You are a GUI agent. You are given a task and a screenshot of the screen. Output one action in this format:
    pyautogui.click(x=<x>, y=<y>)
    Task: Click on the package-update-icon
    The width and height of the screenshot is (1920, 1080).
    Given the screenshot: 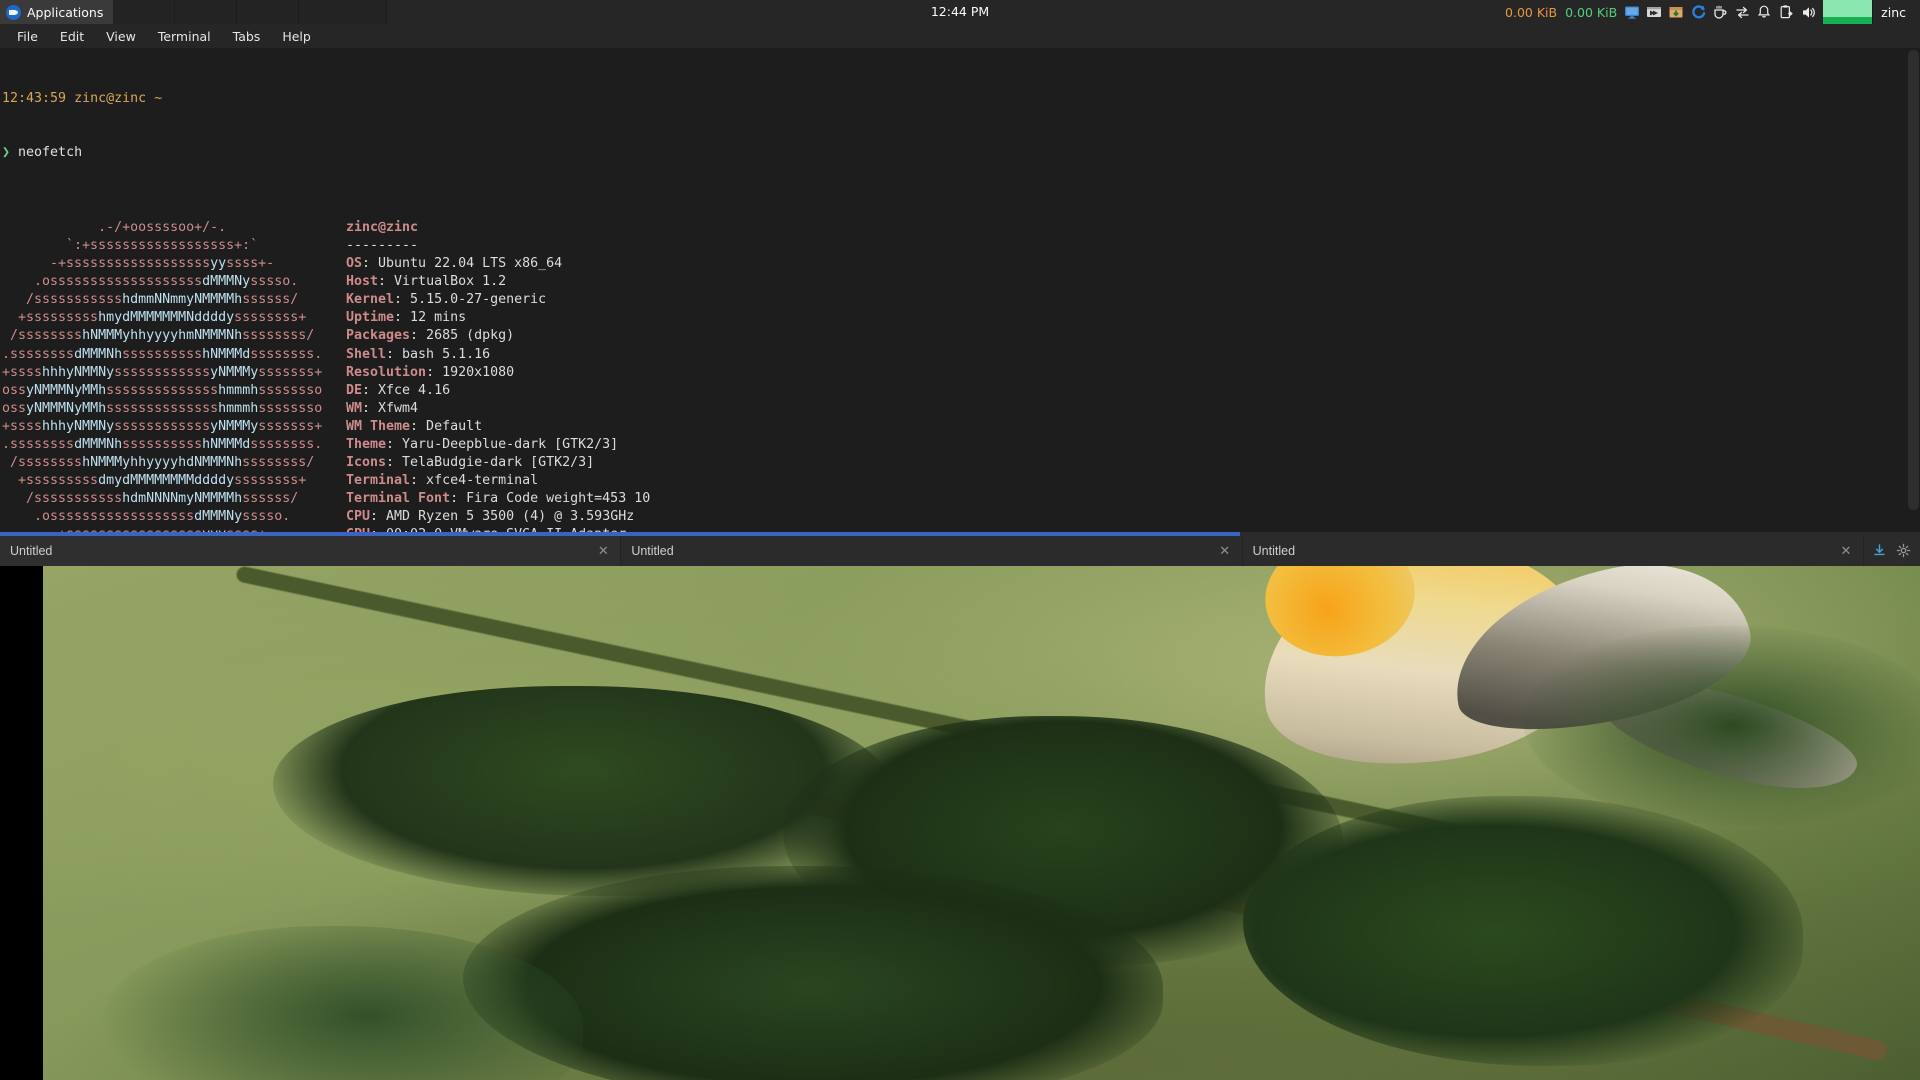 What is the action you would take?
    pyautogui.click(x=1676, y=12)
    